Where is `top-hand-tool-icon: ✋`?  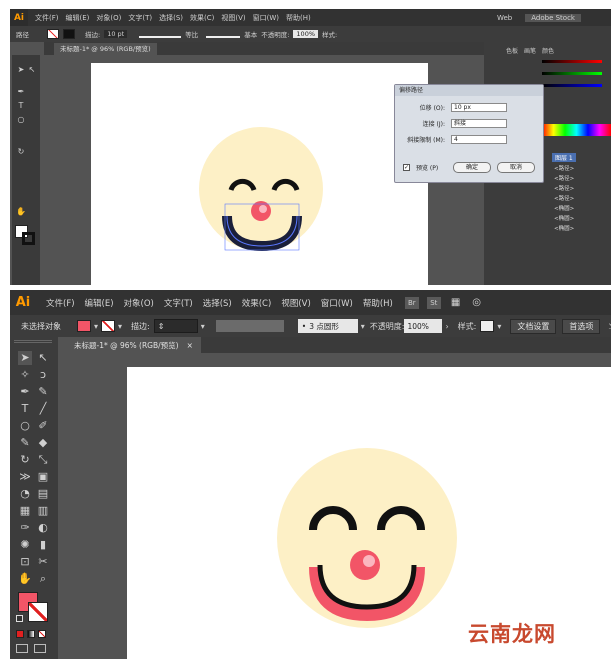
top-hand-tool-icon: ✋ is located at coordinates (21, 212).